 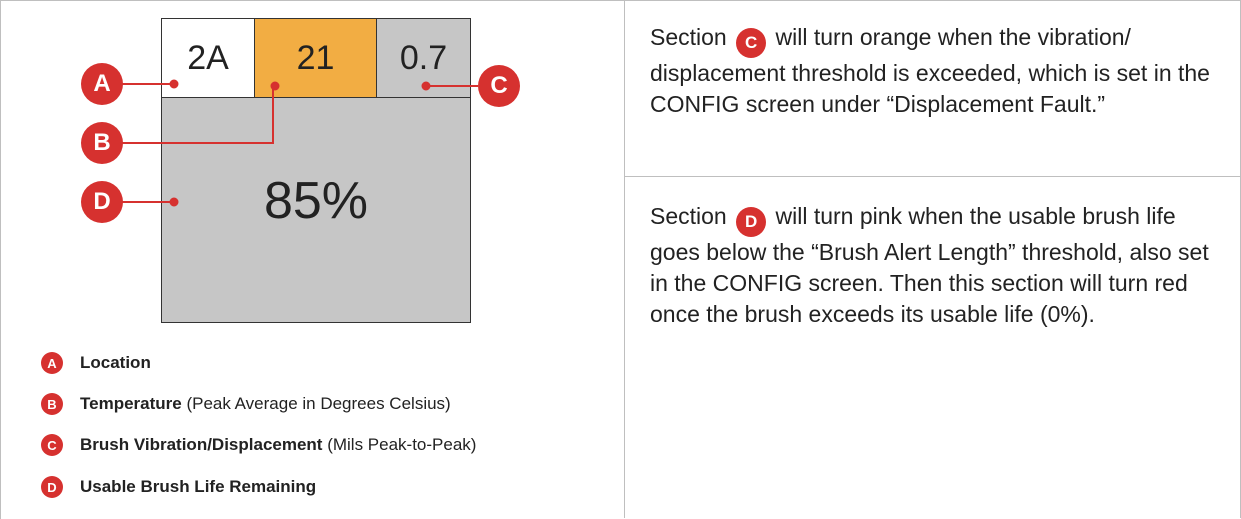 What do you see at coordinates (933, 176) in the screenshot?
I see `row-divider` at bounding box center [933, 176].